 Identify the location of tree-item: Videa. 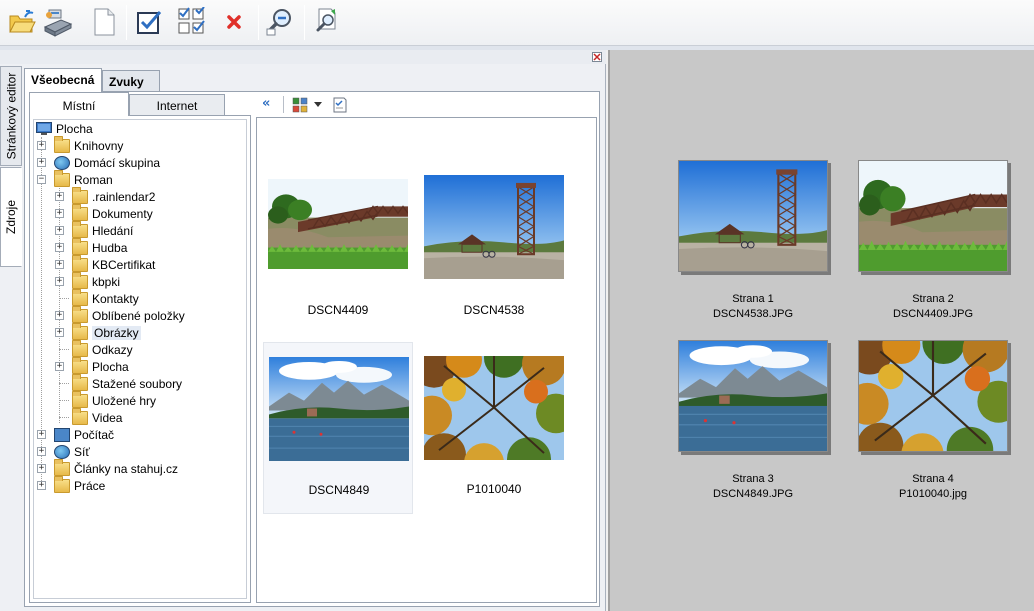
(97, 416).